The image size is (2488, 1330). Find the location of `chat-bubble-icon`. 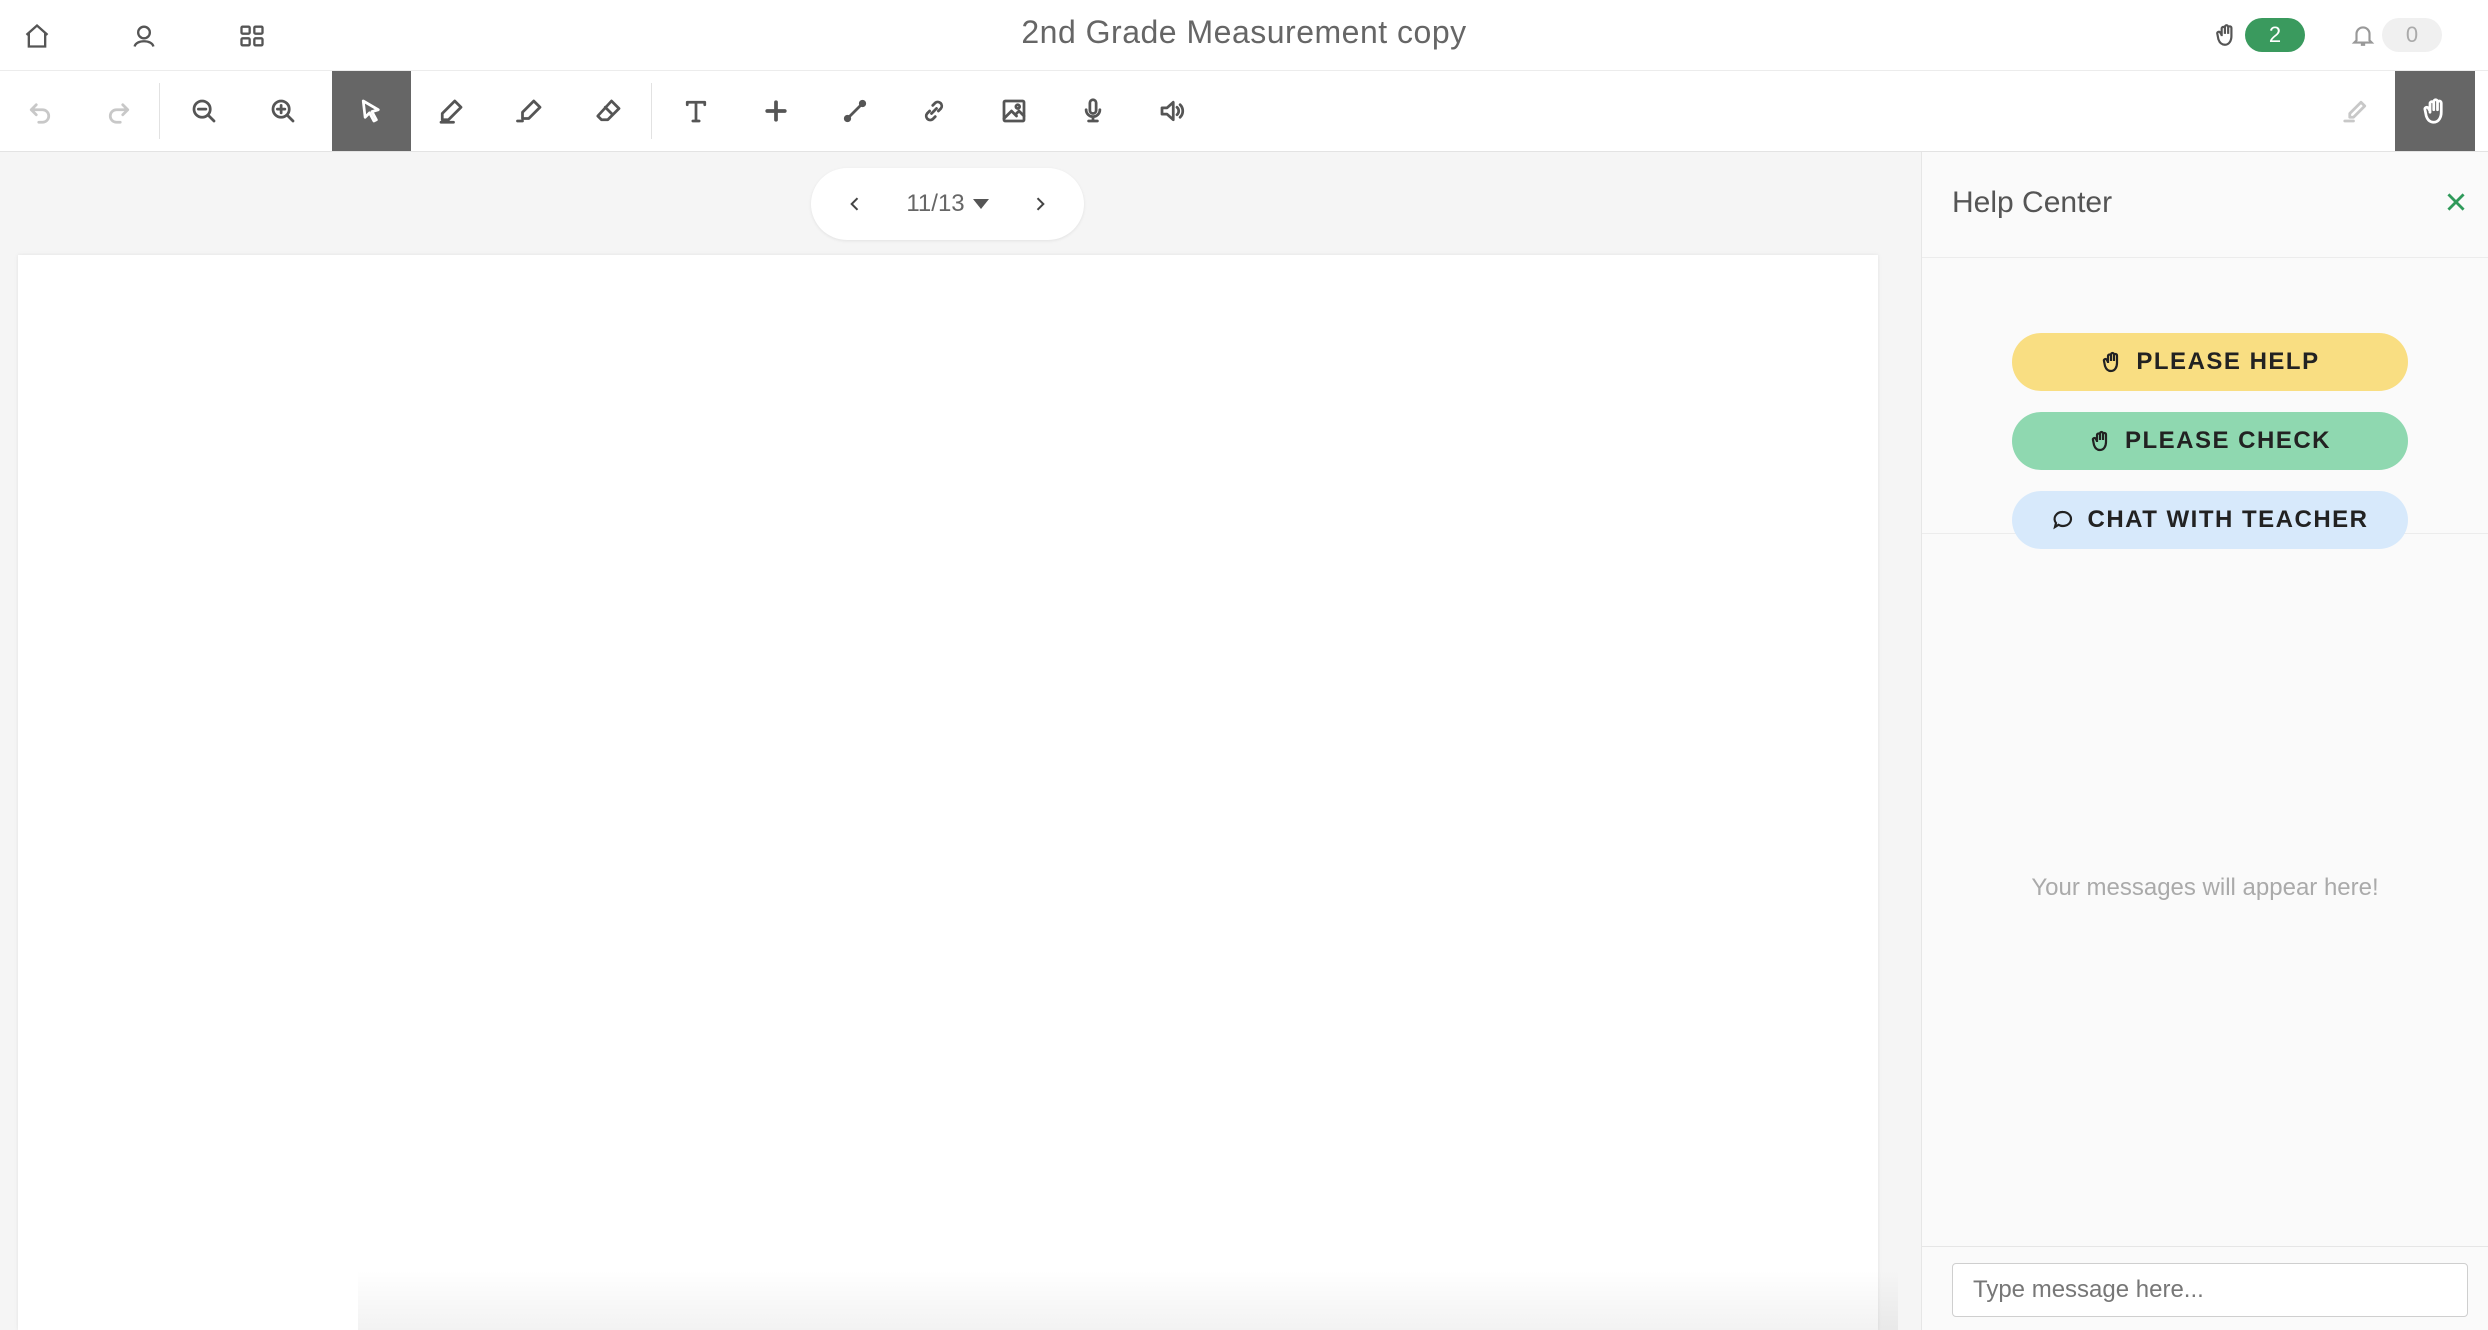

chat-bubble-icon is located at coordinates (2063, 520).